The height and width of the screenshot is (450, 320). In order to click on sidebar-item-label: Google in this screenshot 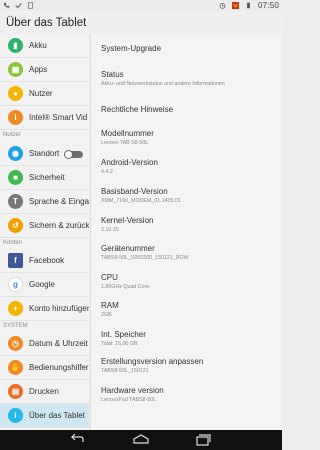, I will do `click(42, 284)`.